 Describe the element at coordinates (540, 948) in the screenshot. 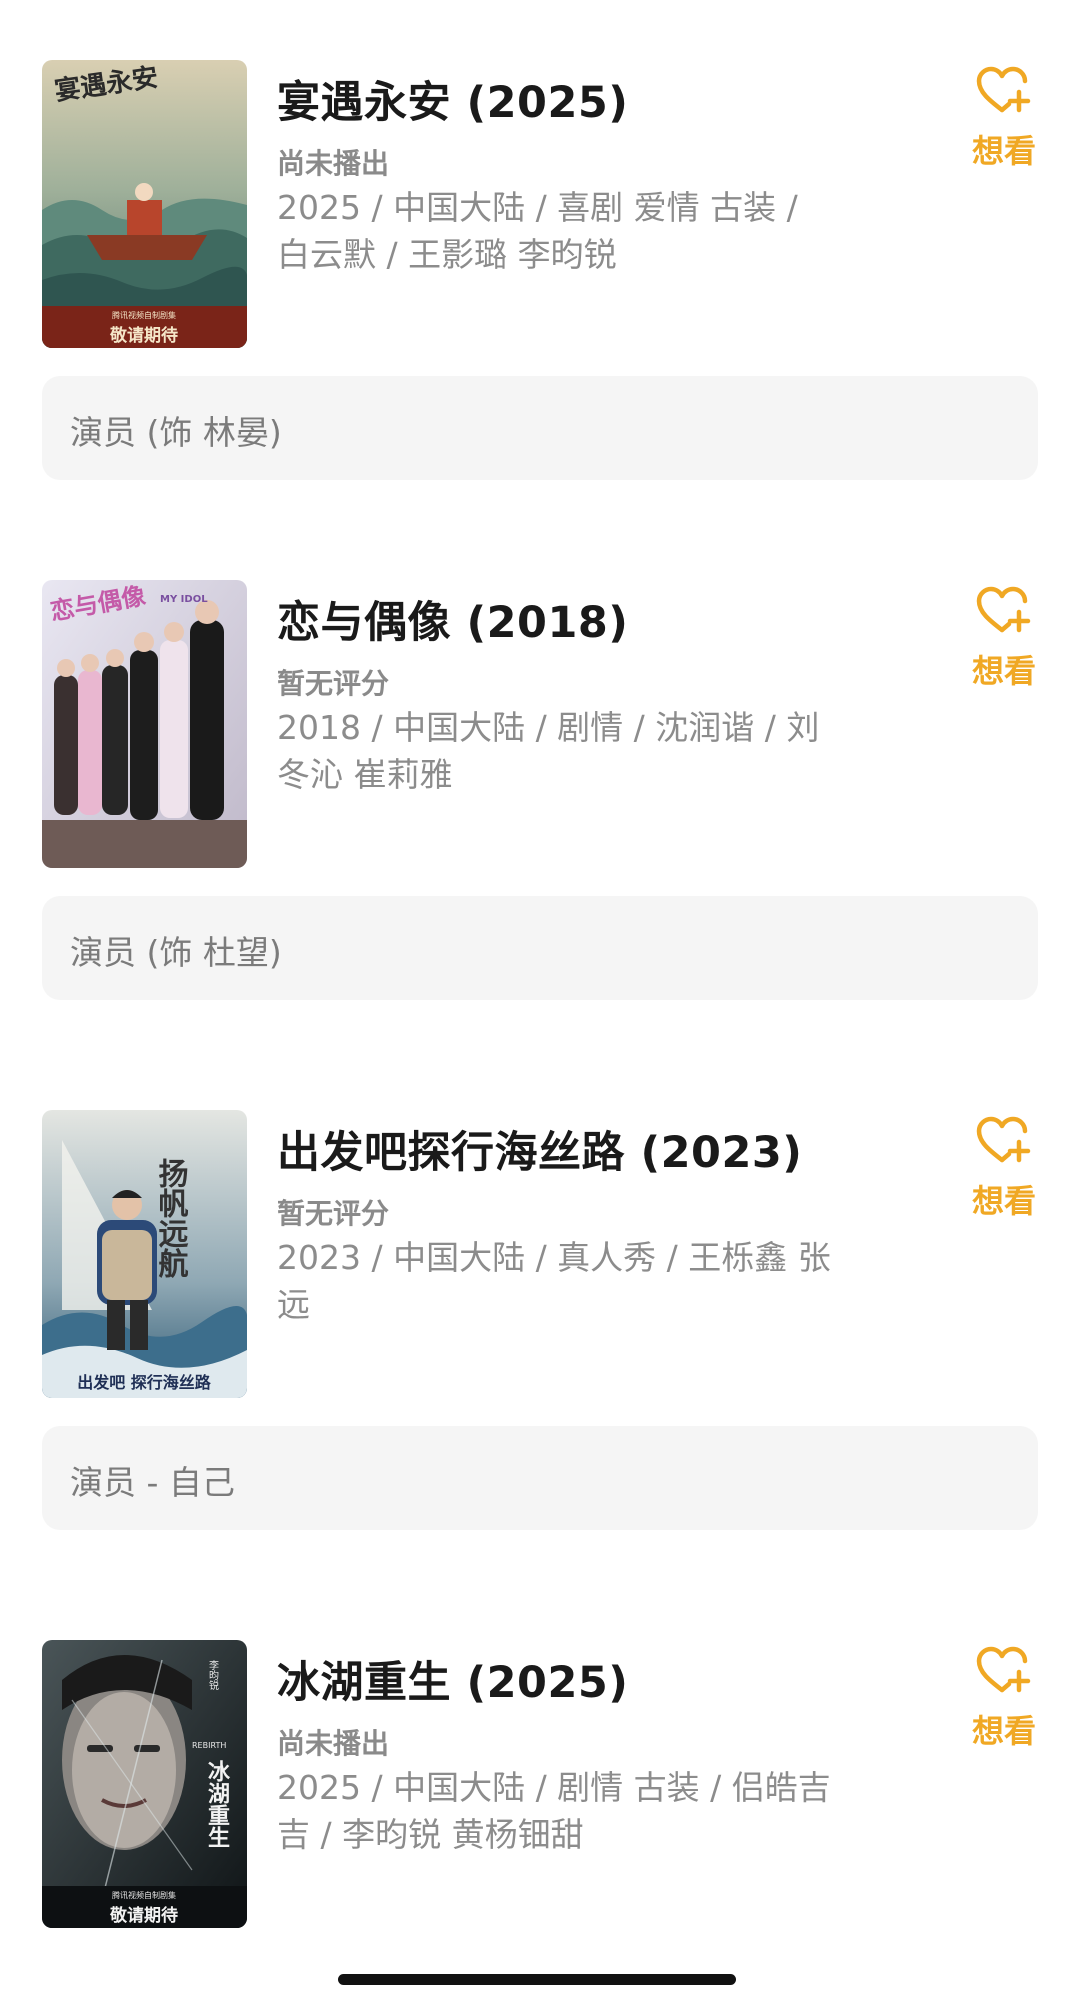

I see `role-box: 演员 (饰 杜望)` at that location.